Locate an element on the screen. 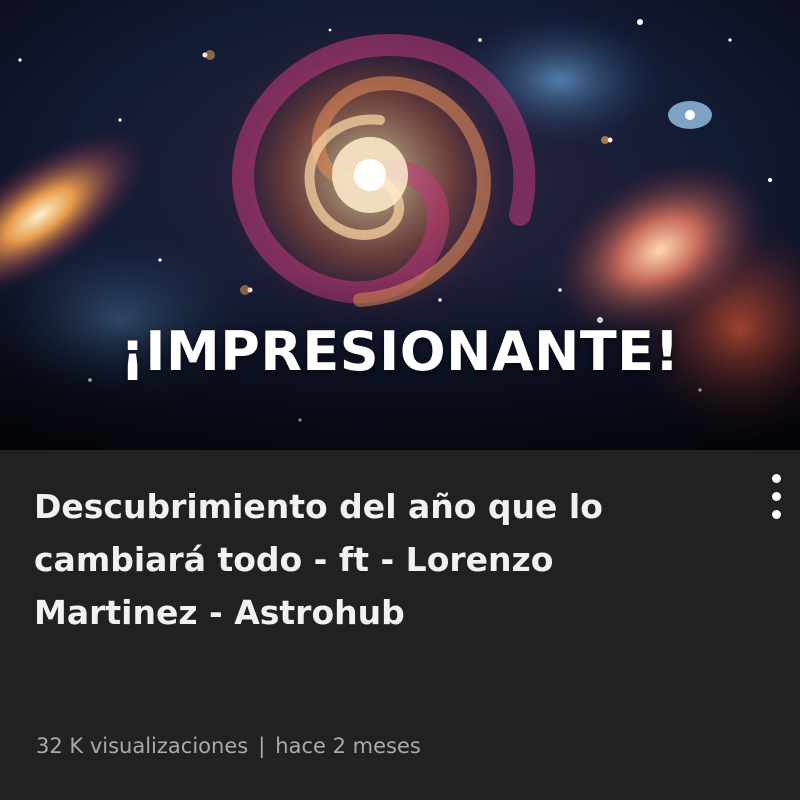  video-metadata: 32 K visualizaciones | hace 2 meses is located at coordinates (228, 746).